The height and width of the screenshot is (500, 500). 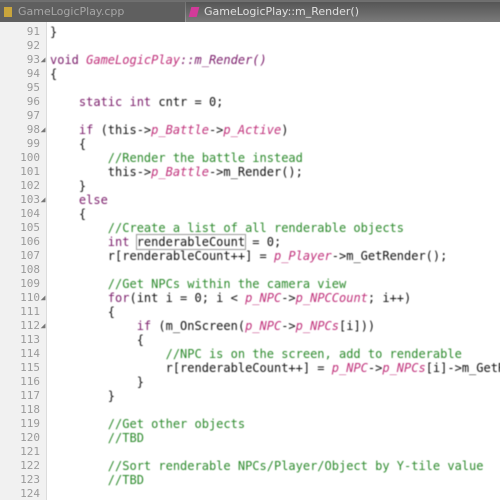 What do you see at coordinates (30, 353) in the screenshot?
I see `line-number: 114` at bounding box center [30, 353].